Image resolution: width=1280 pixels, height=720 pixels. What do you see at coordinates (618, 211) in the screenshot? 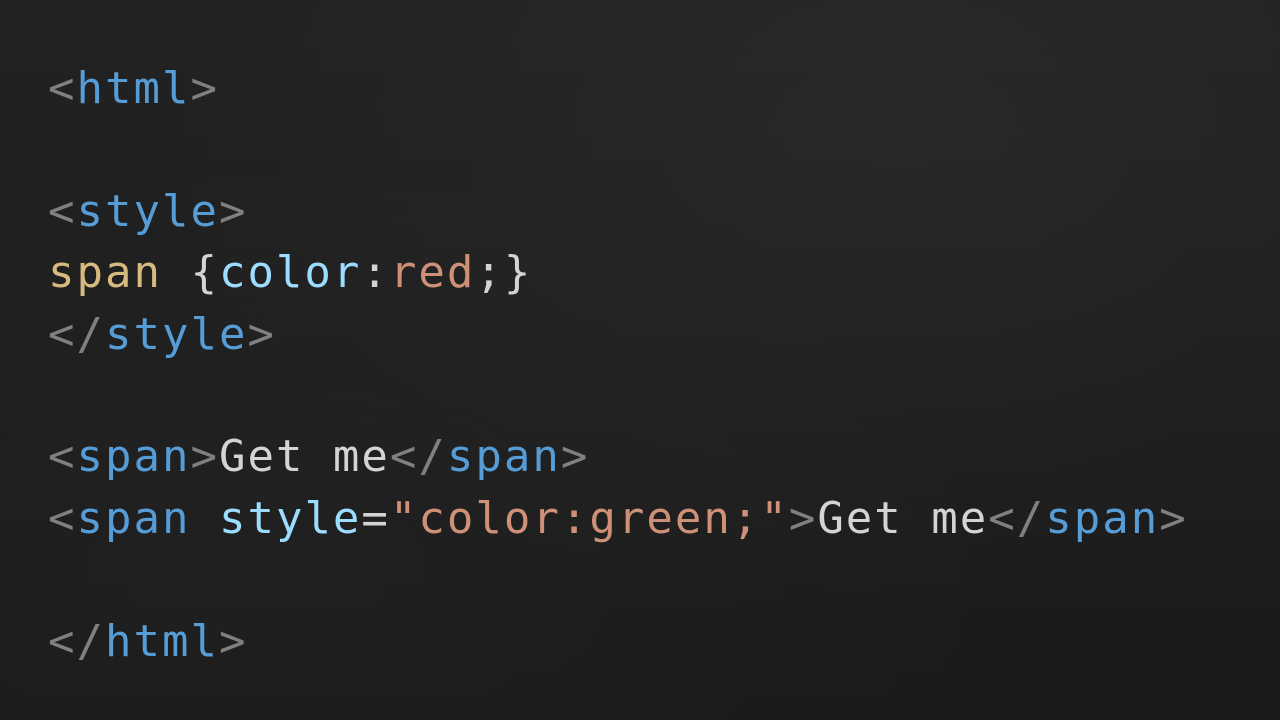
I see `code-line-style-open: <style>` at bounding box center [618, 211].